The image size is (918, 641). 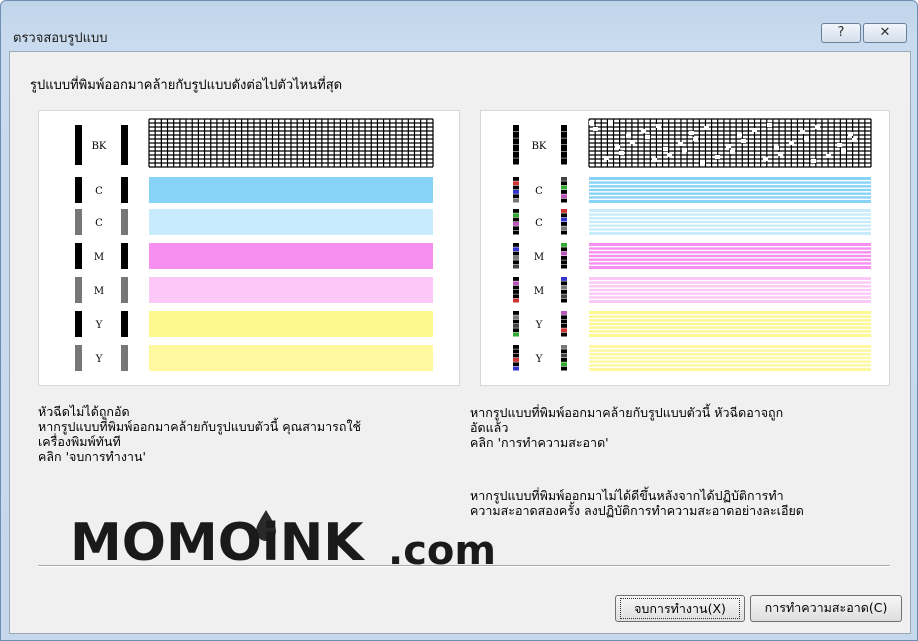 I want to click on help-button: ?, so click(x=841, y=33).